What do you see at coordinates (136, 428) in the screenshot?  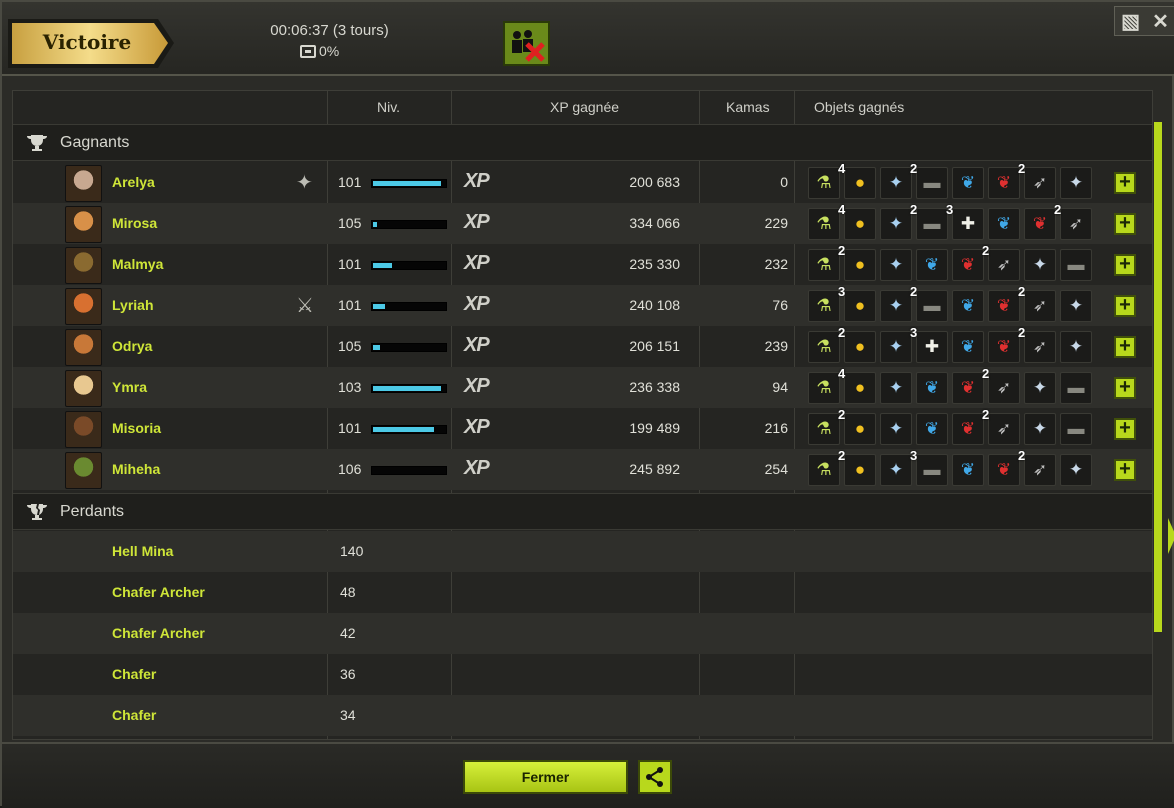 I see `player-name: Misoria` at bounding box center [136, 428].